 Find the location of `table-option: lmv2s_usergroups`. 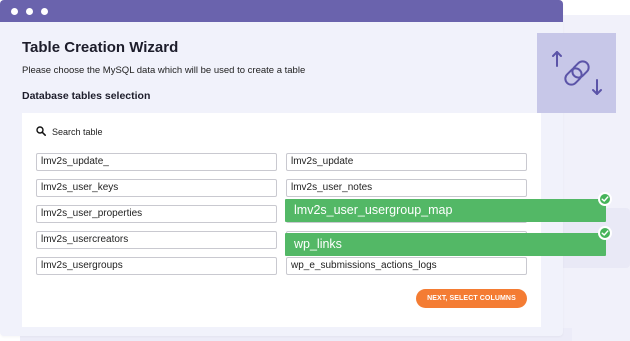

table-option: lmv2s_usergroups is located at coordinates (156, 266).